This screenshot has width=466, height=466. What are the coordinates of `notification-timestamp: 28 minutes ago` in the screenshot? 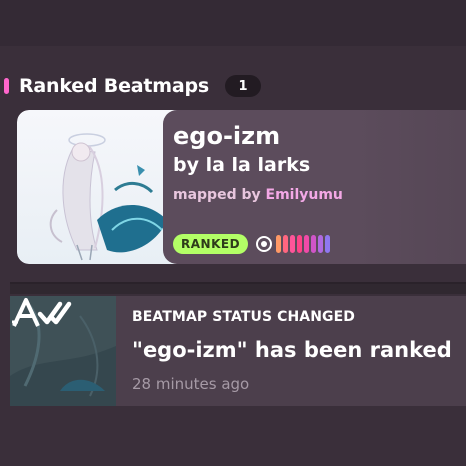 It's located at (191, 384).